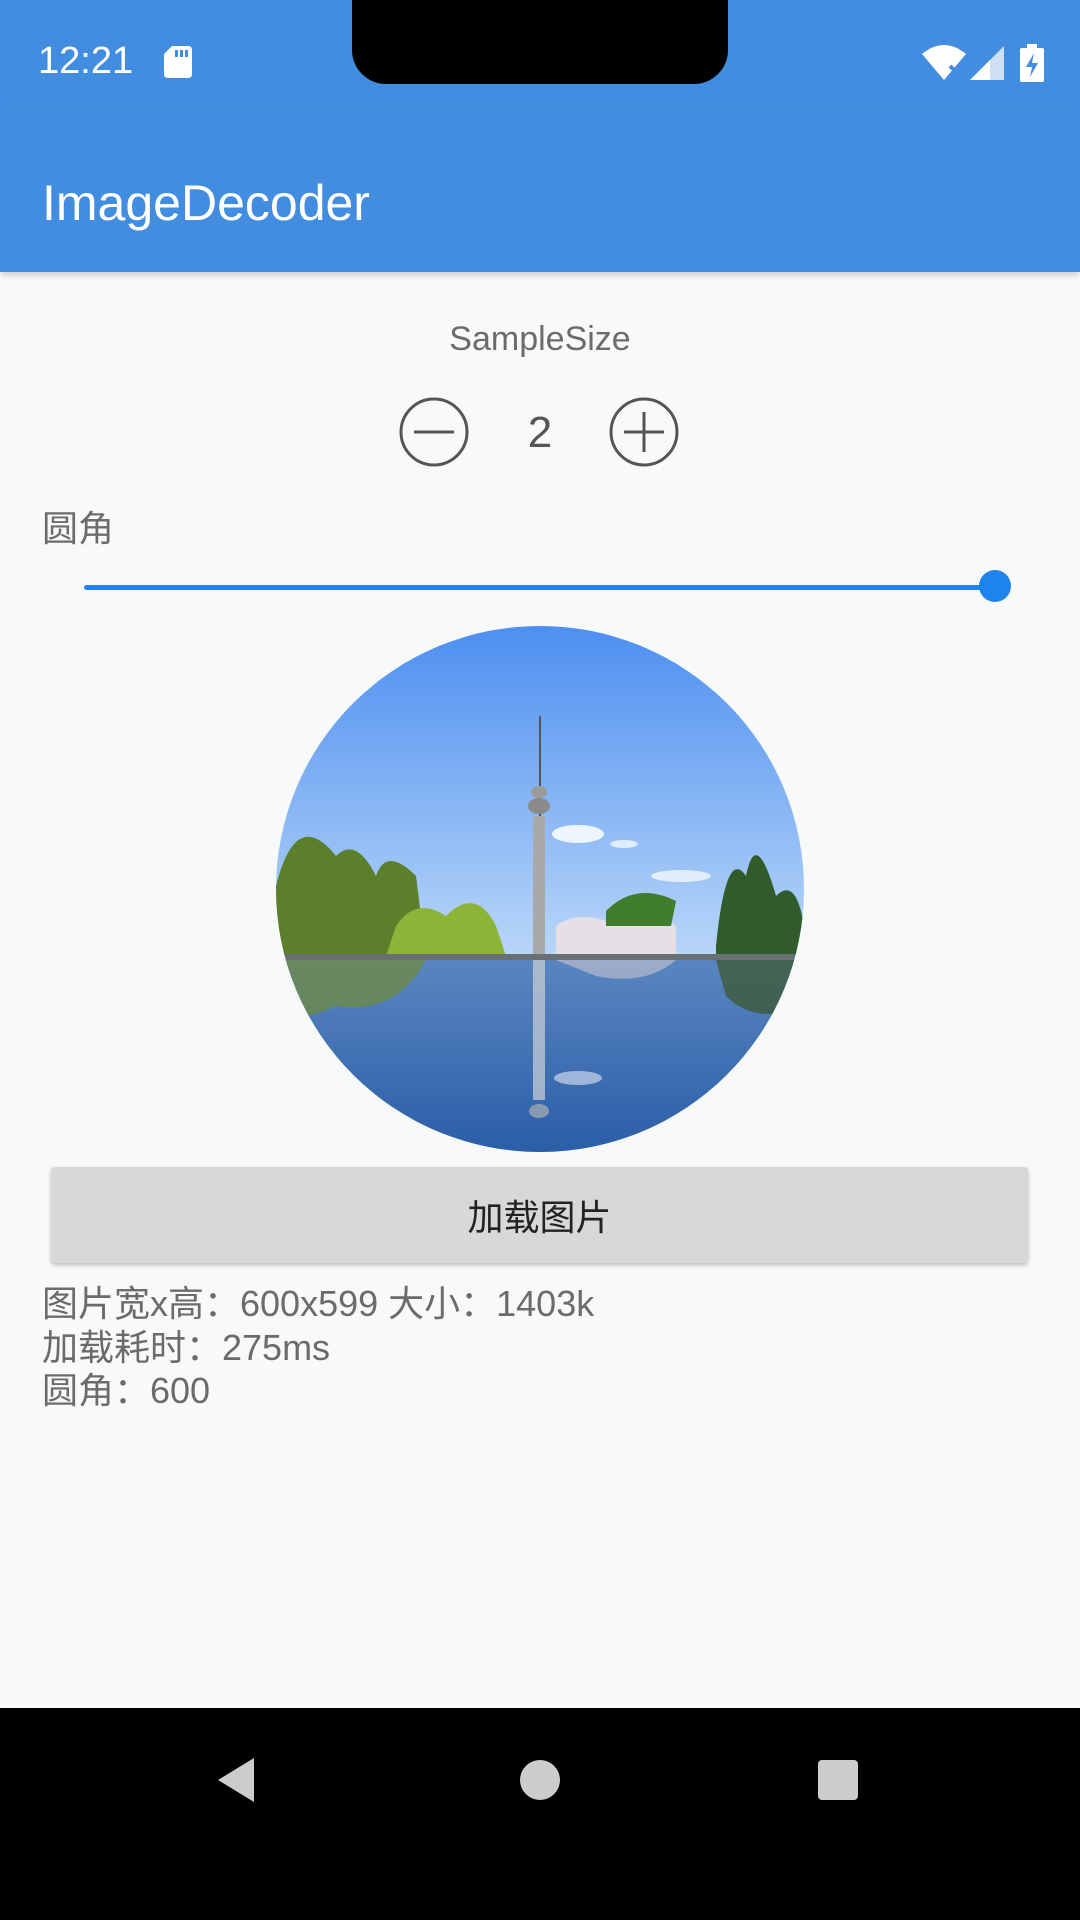 This screenshot has width=1080, height=1920. Describe the element at coordinates (539, 1215) in the screenshot. I see `load-image-button: 加载图片` at that location.